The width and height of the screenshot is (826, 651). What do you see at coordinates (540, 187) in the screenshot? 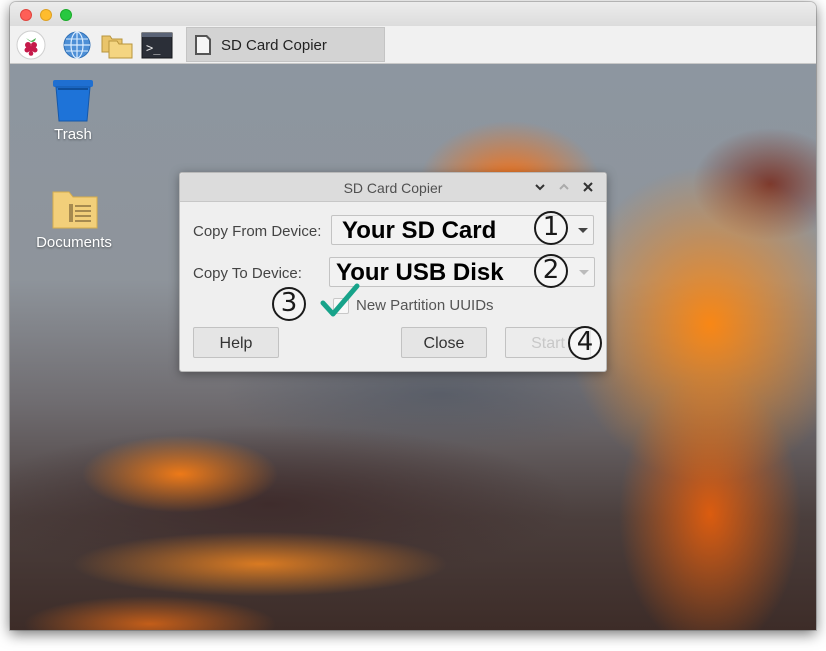
I see `dialog-minimize-icon` at bounding box center [540, 187].